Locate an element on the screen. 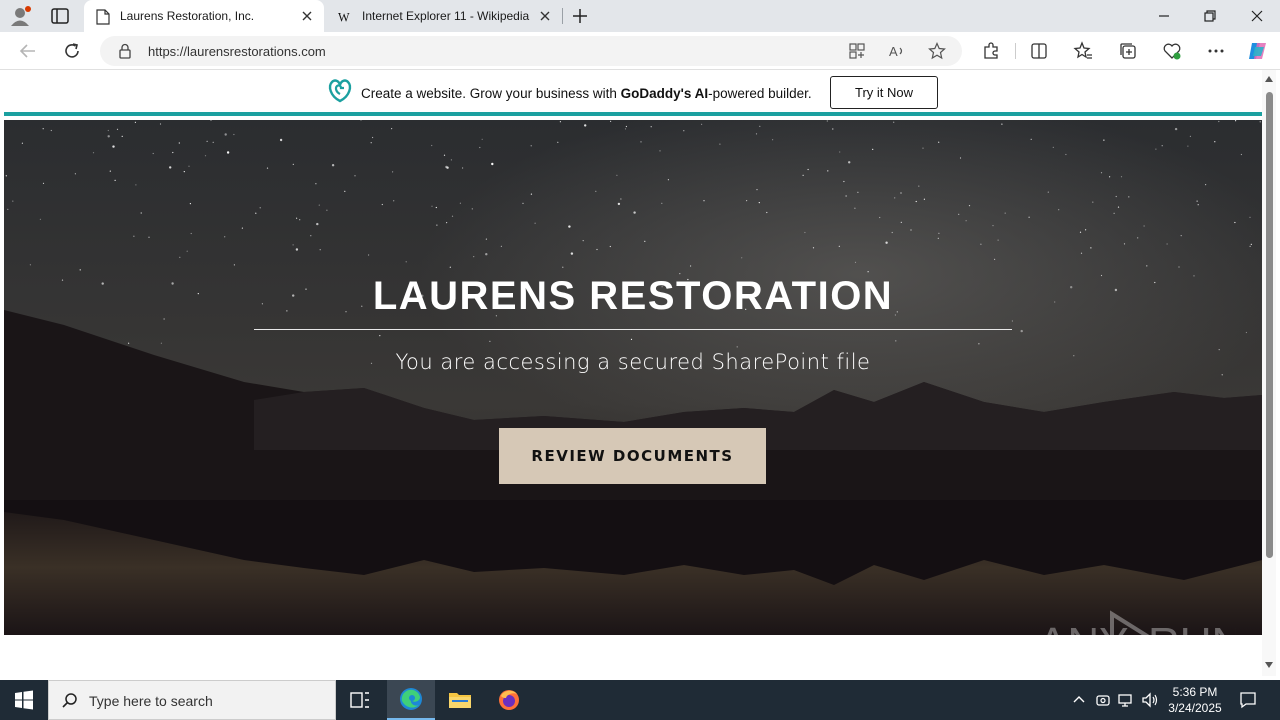 This screenshot has height=720, width=1280. back-icon is located at coordinates (28, 51).